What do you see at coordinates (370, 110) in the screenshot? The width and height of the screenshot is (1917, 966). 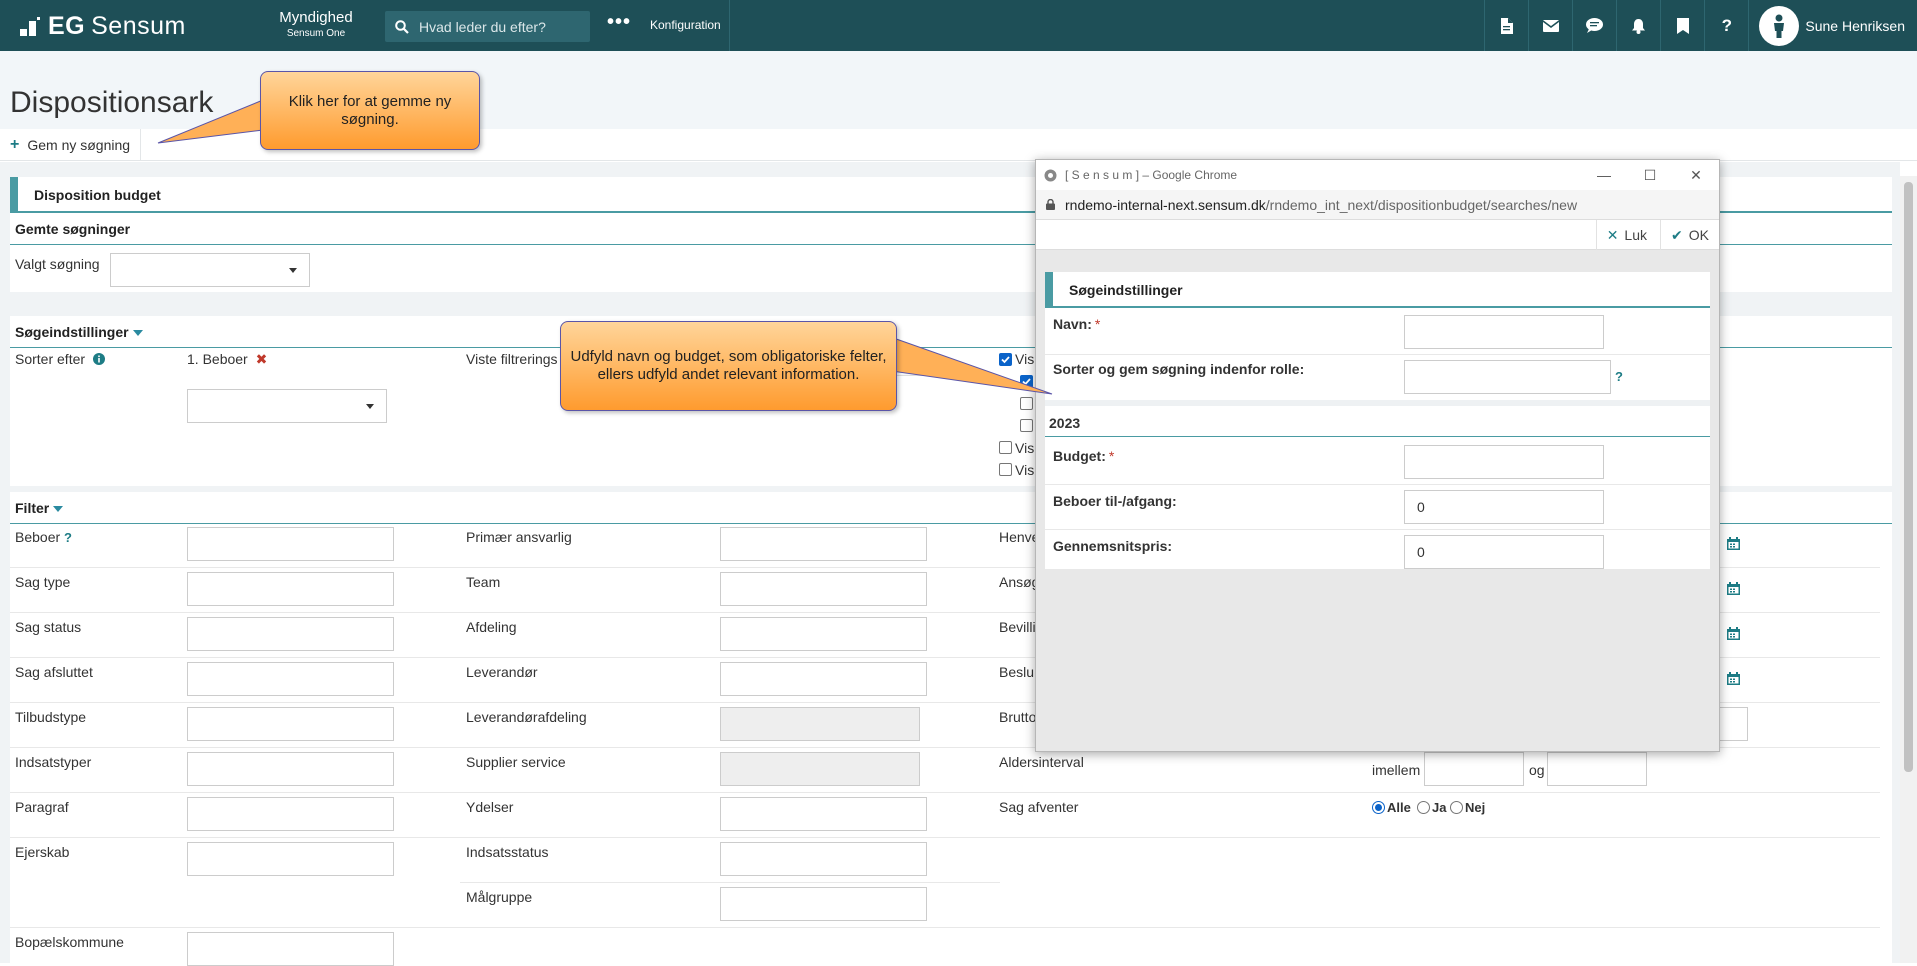 I see `save-search-callout: Klik her for at gemme ny søgning.` at bounding box center [370, 110].